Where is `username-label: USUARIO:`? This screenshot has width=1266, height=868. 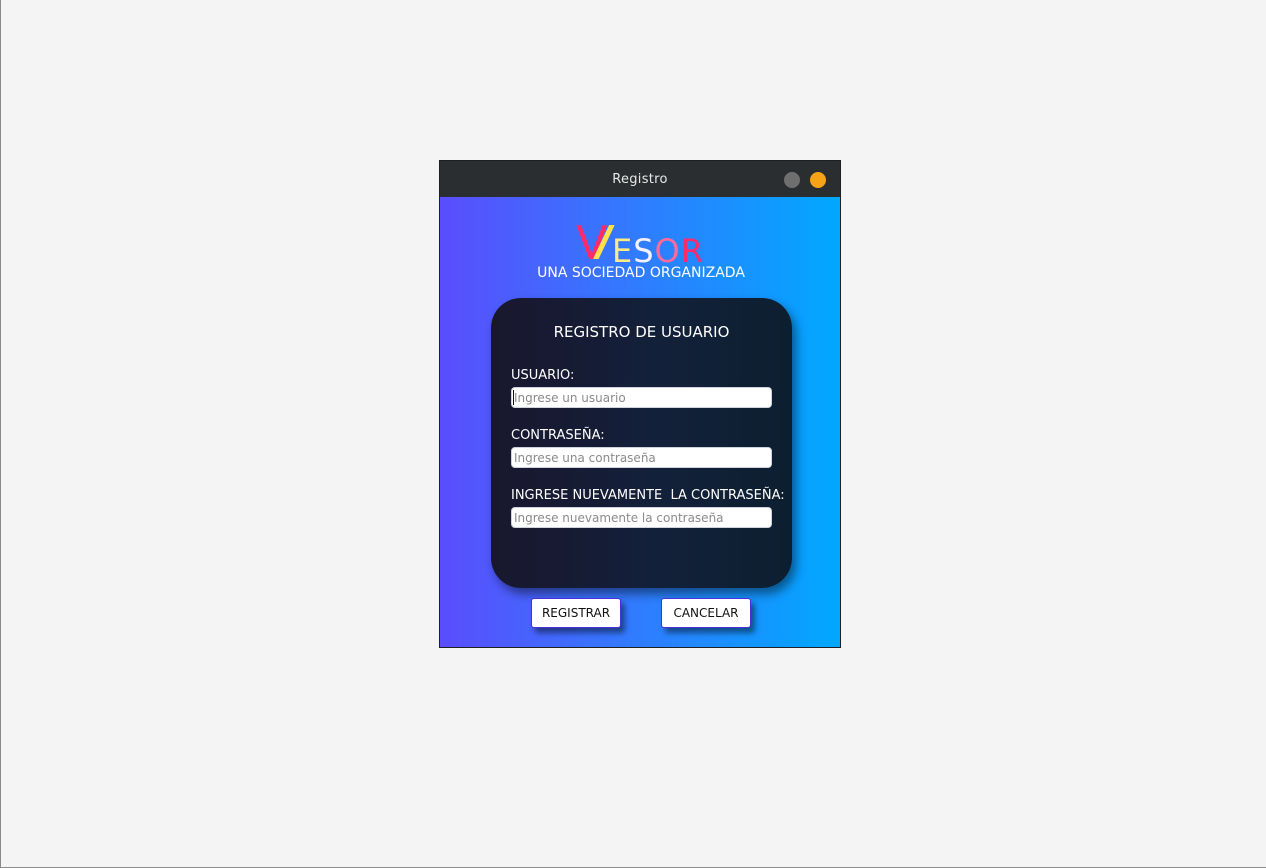
username-label: USUARIO: is located at coordinates (543, 375).